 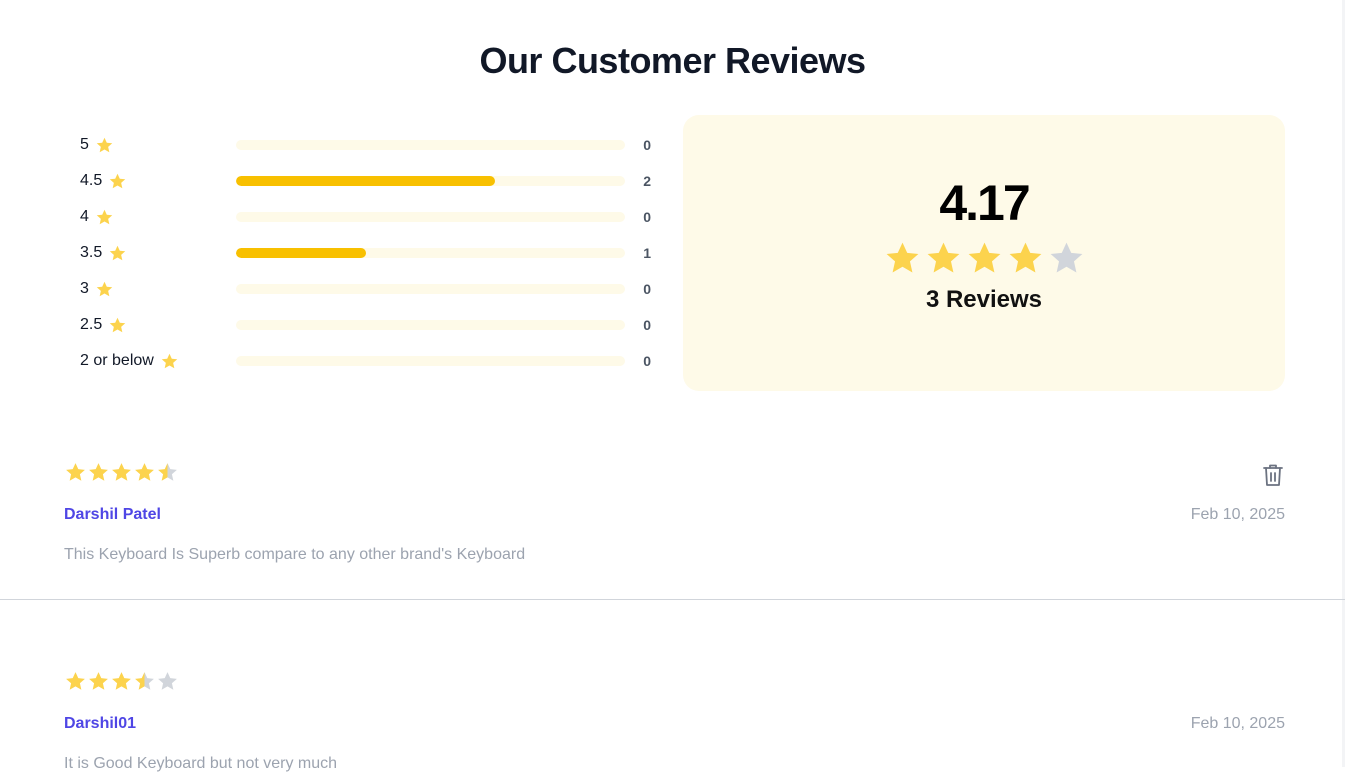 What do you see at coordinates (984, 203) in the screenshot?
I see `average-rating: 4.17` at bounding box center [984, 203].